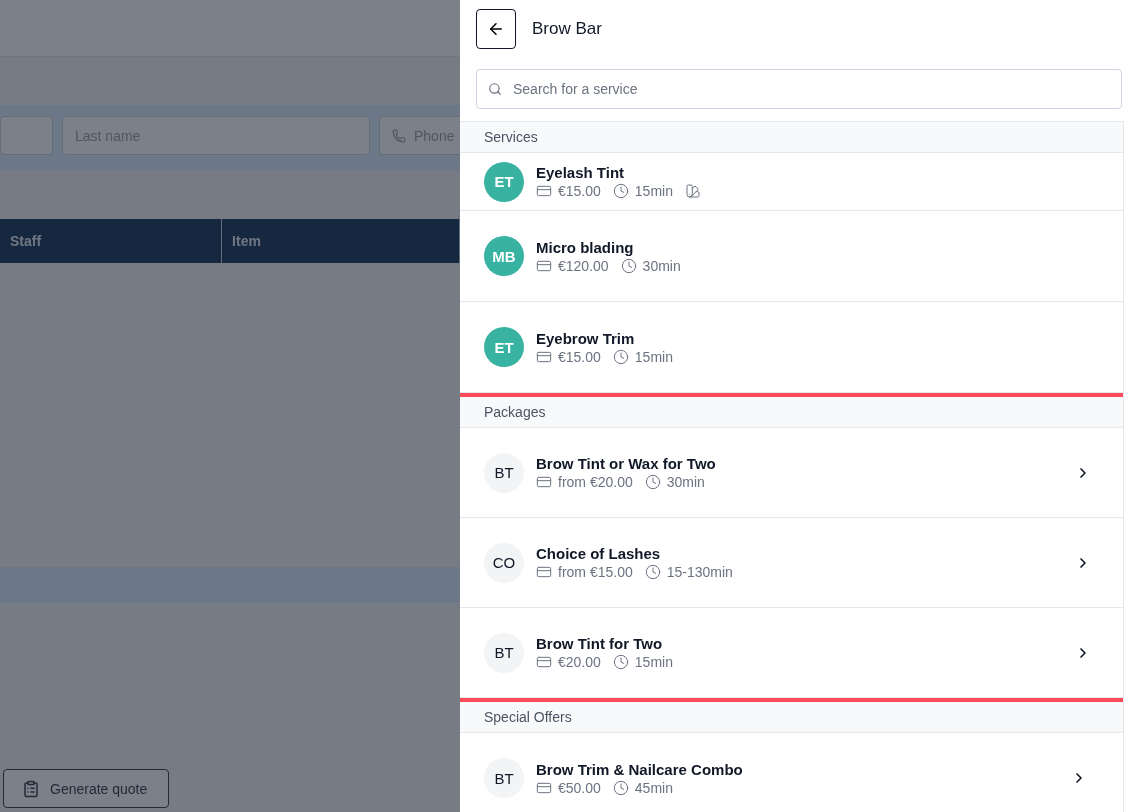 Image resolution: width=1132 pixels, height=812 pixels. I want to click on section-header: Services, so click(791, 137).